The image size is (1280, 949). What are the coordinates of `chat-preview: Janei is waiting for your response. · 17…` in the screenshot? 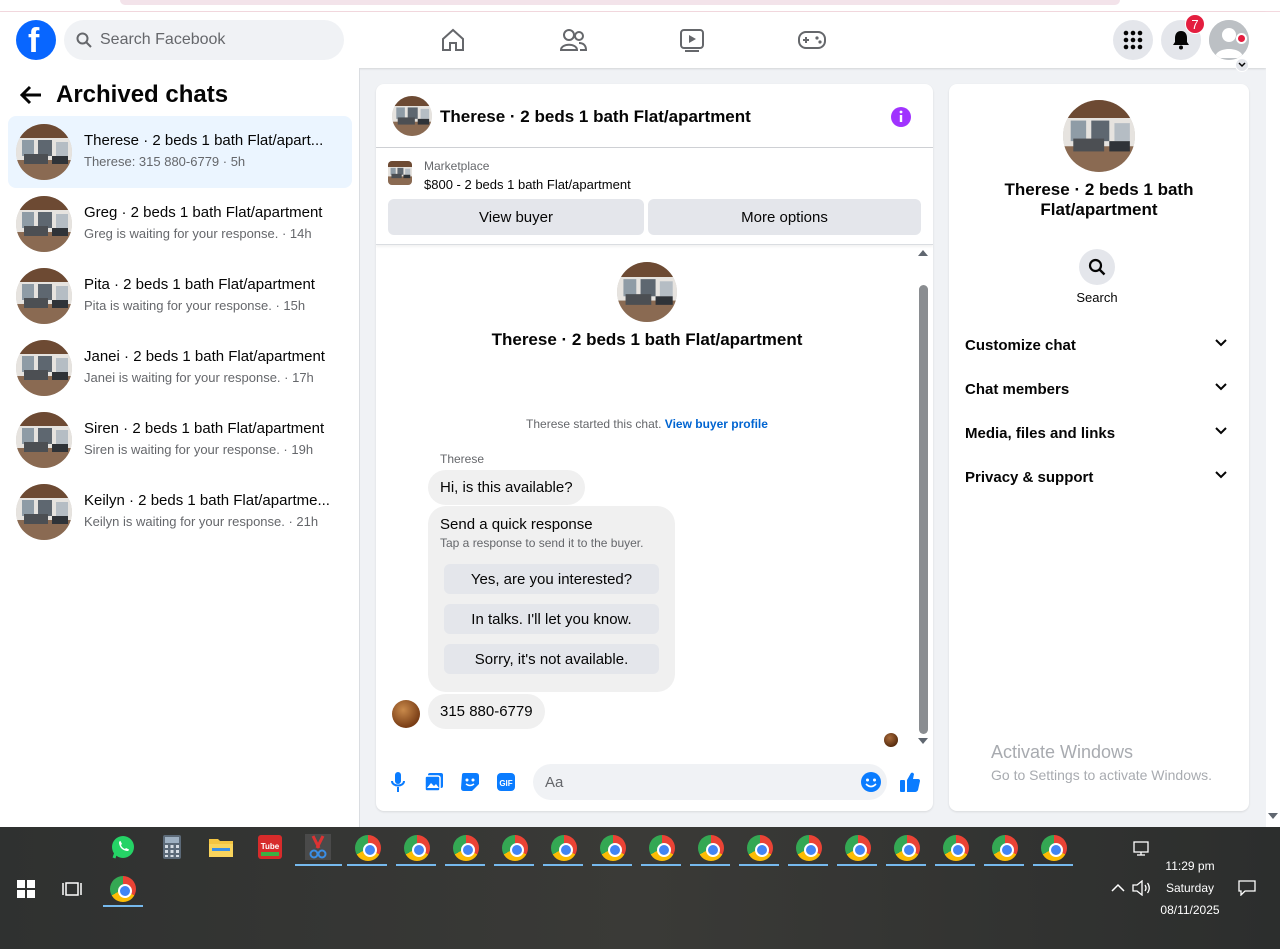 It's located at (199, 377).